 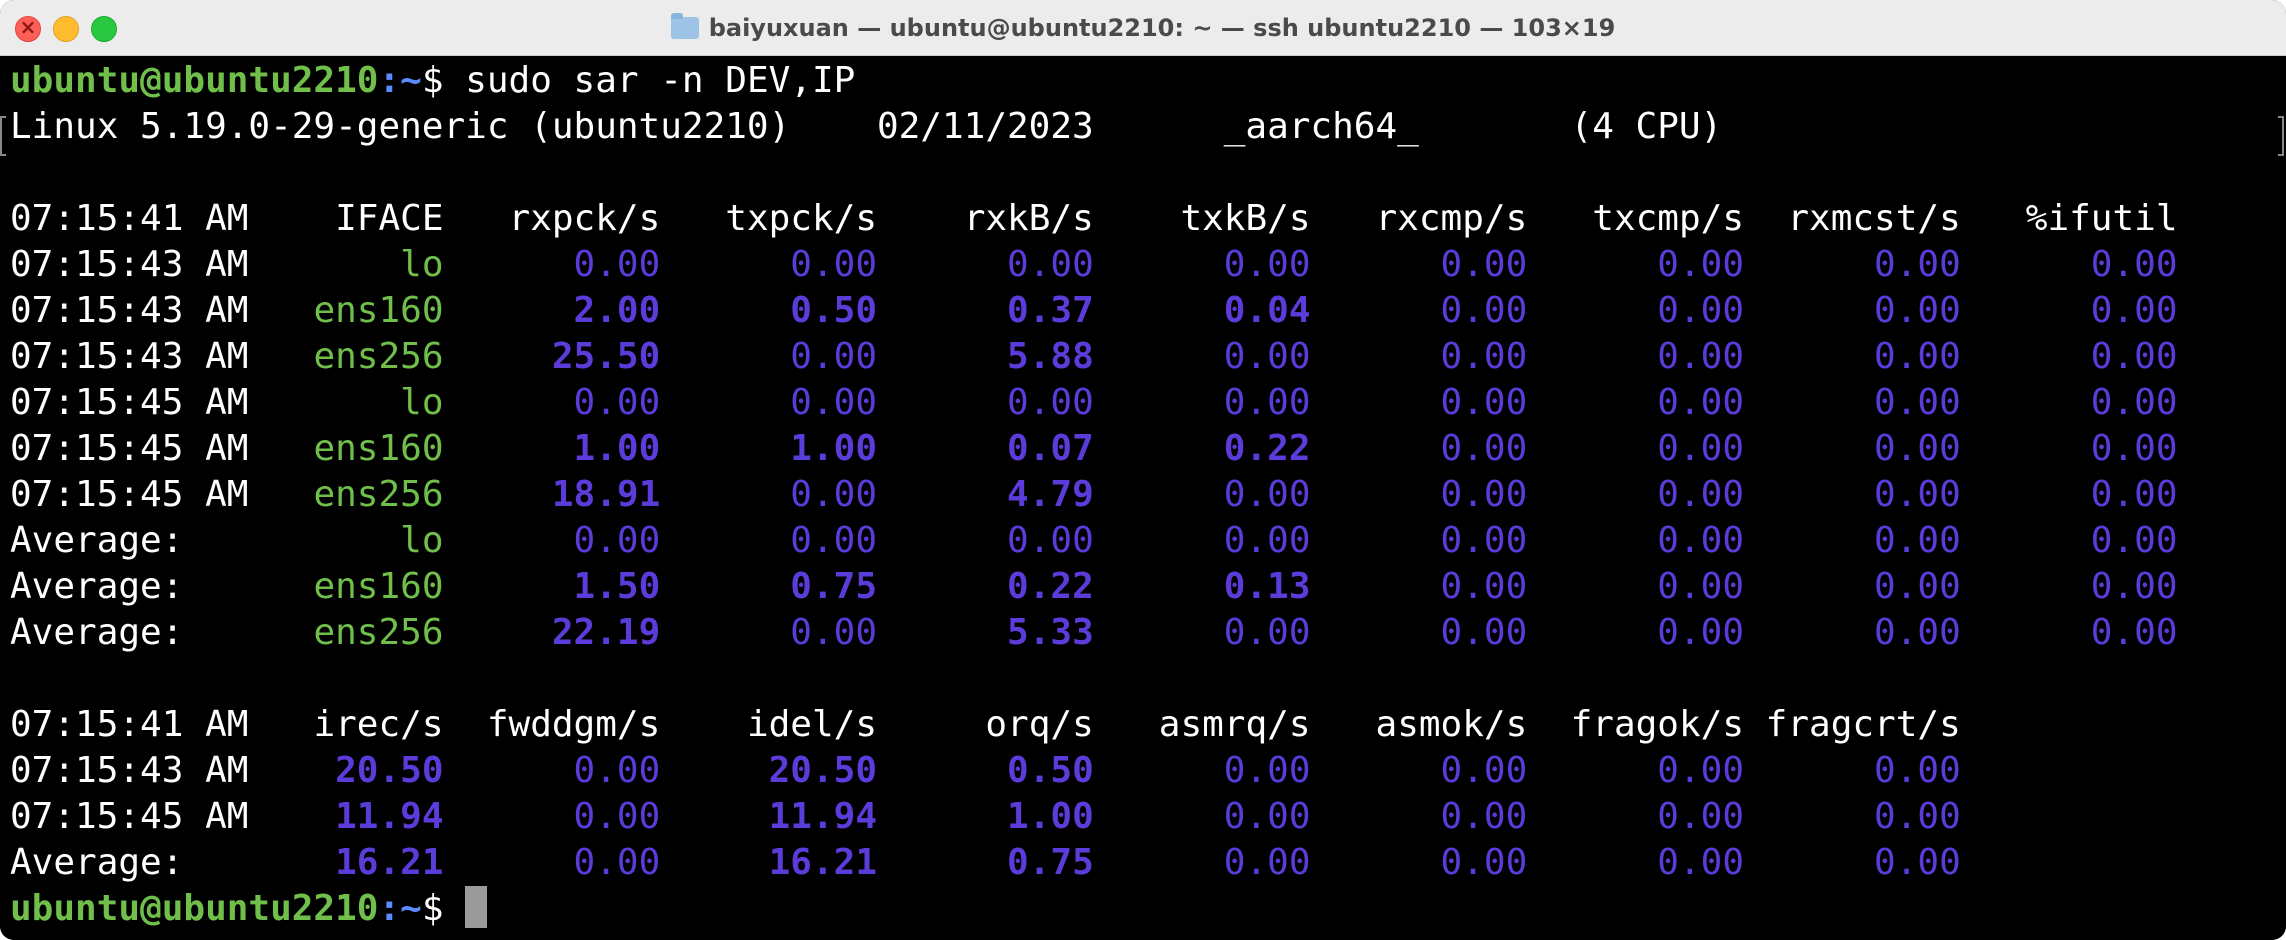 What do you see at coordinates (346, 310) in the screenshot?
I see `row-iface: ens160` at bounding box center [346, 310].